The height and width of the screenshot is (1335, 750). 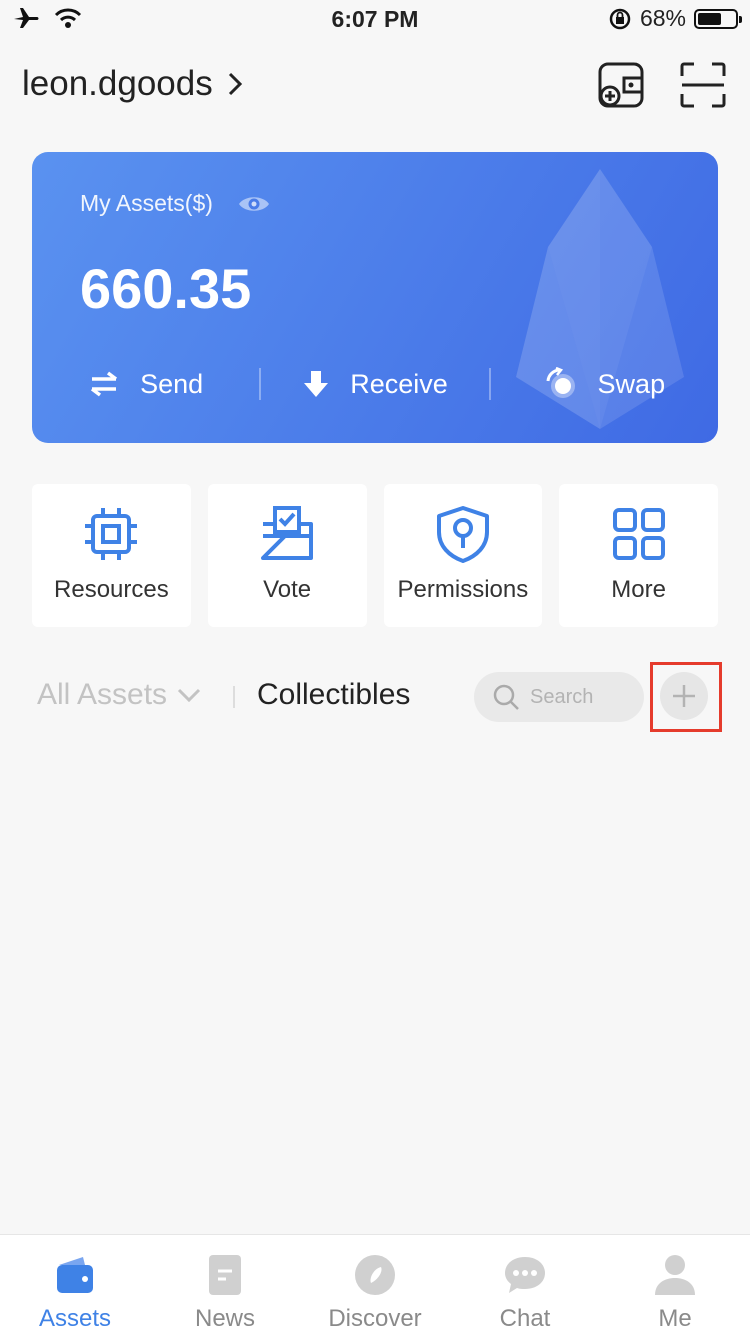 I want to click on tab-news-label: News, so click(x=224, y=1318).